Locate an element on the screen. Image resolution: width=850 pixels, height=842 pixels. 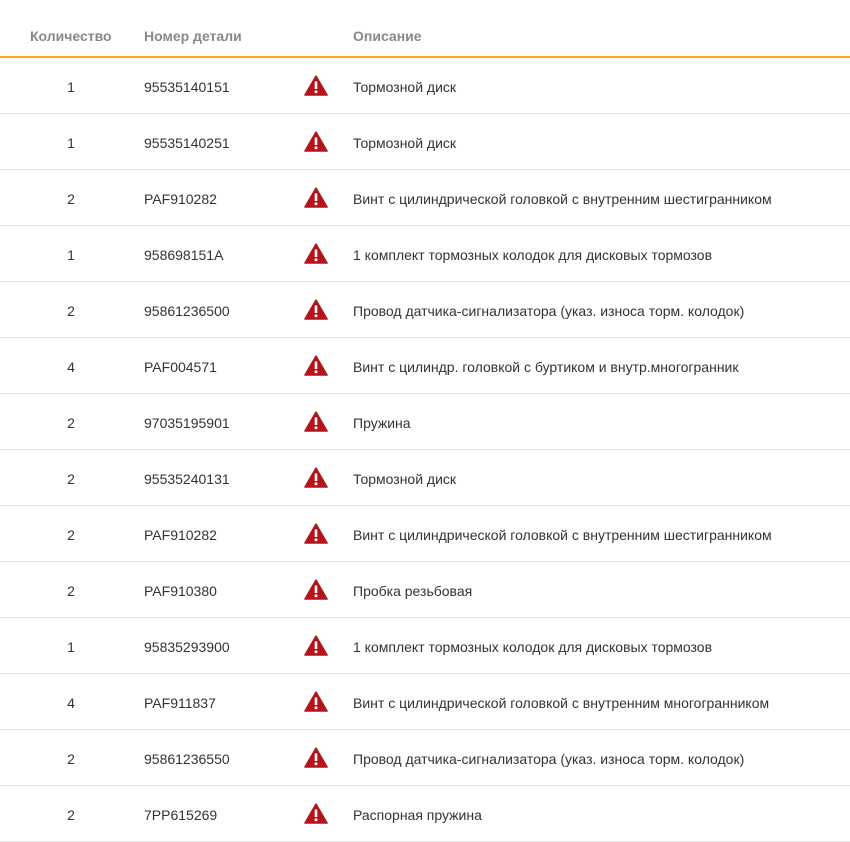
part-number-cell: 95861236500 is located at coordinates (187, 311).